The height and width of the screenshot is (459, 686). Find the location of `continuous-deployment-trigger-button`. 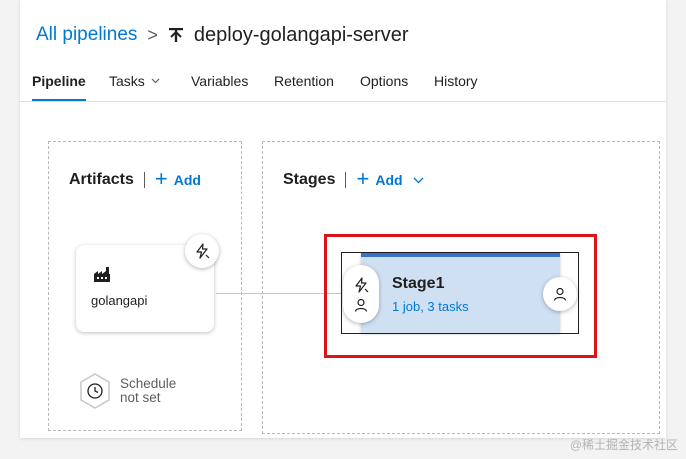

continuous-deployment-trigger-button is located at coordinates (202, 251).